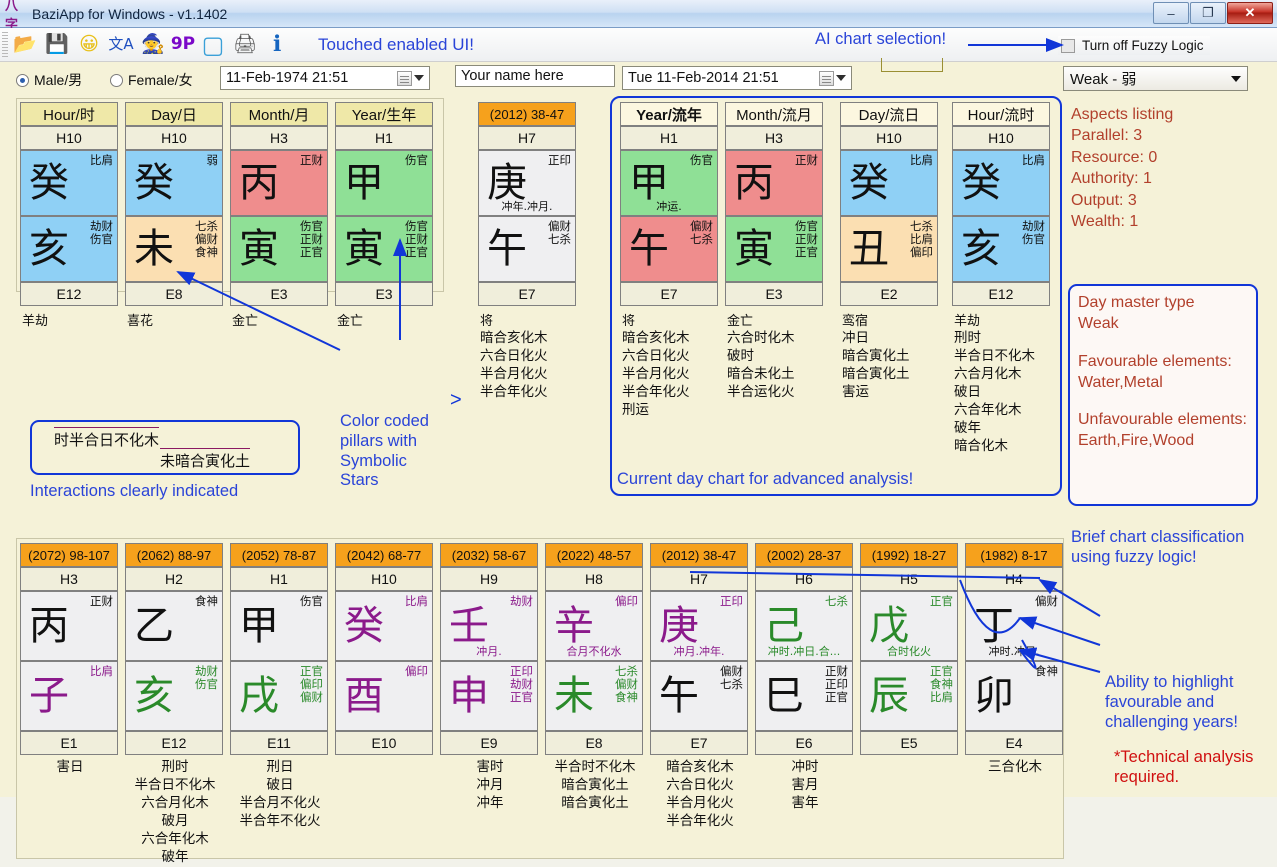  I want to click on pillar-earthly-branch: 巳正财 正印 正官, so click(804, 696).